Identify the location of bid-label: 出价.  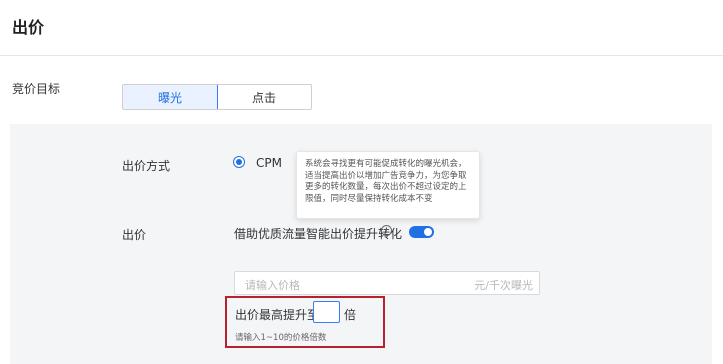
(134, 235).